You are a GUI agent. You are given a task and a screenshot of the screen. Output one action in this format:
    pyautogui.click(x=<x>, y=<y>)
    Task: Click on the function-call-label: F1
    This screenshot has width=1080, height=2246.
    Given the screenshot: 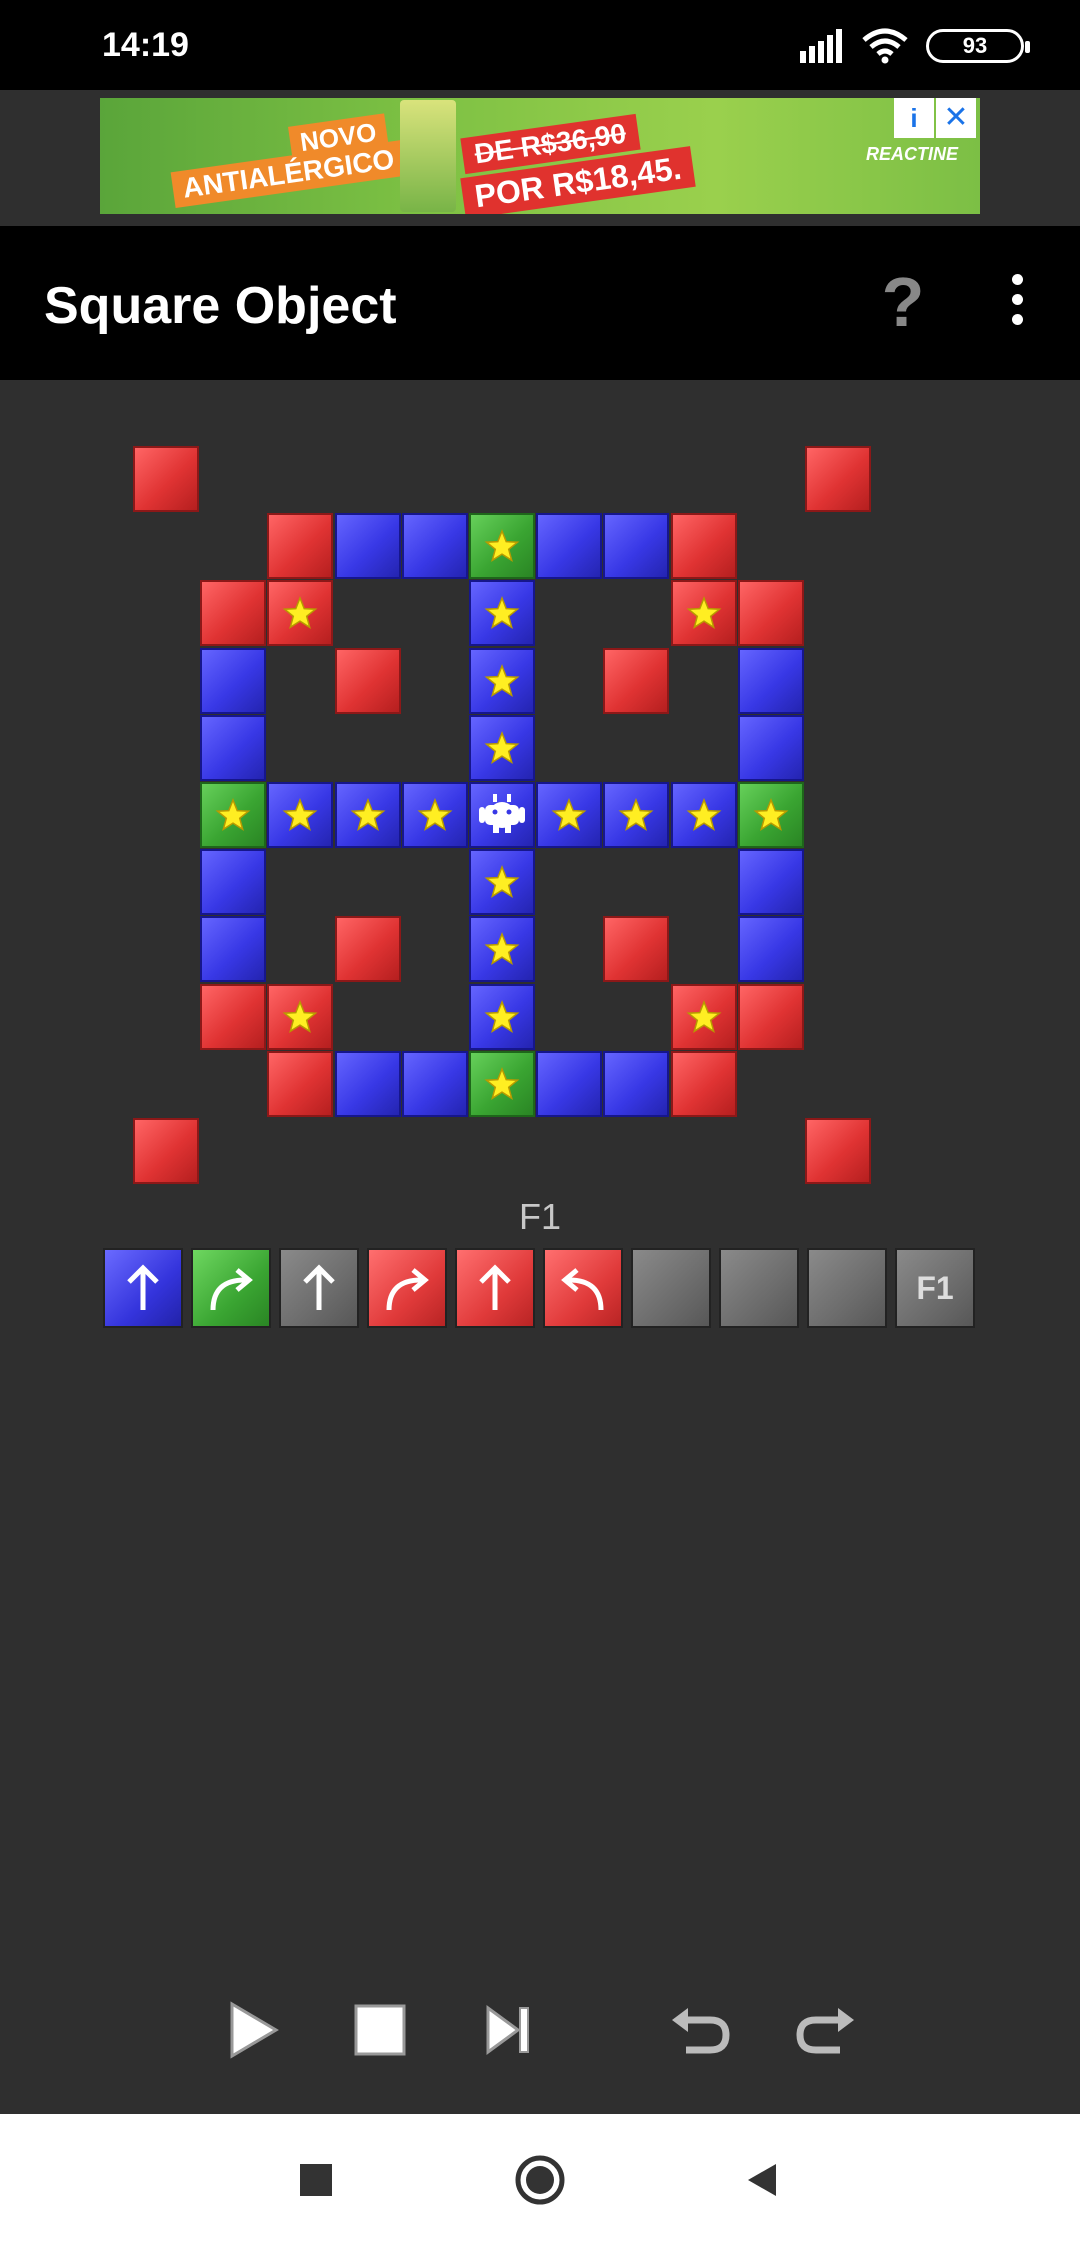 What is the action you would take?
    pyautogui.click(x=935, y=1287)
    